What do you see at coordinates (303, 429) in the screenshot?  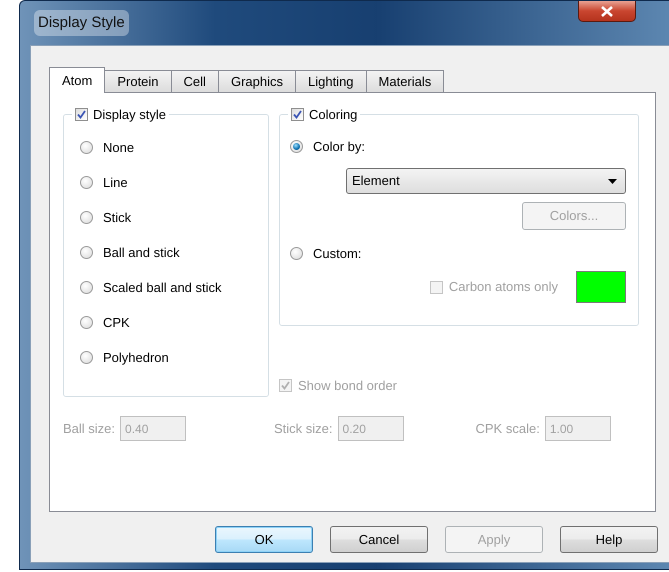 I see `field-label: Stick size:` at bounding box center [303, 429].